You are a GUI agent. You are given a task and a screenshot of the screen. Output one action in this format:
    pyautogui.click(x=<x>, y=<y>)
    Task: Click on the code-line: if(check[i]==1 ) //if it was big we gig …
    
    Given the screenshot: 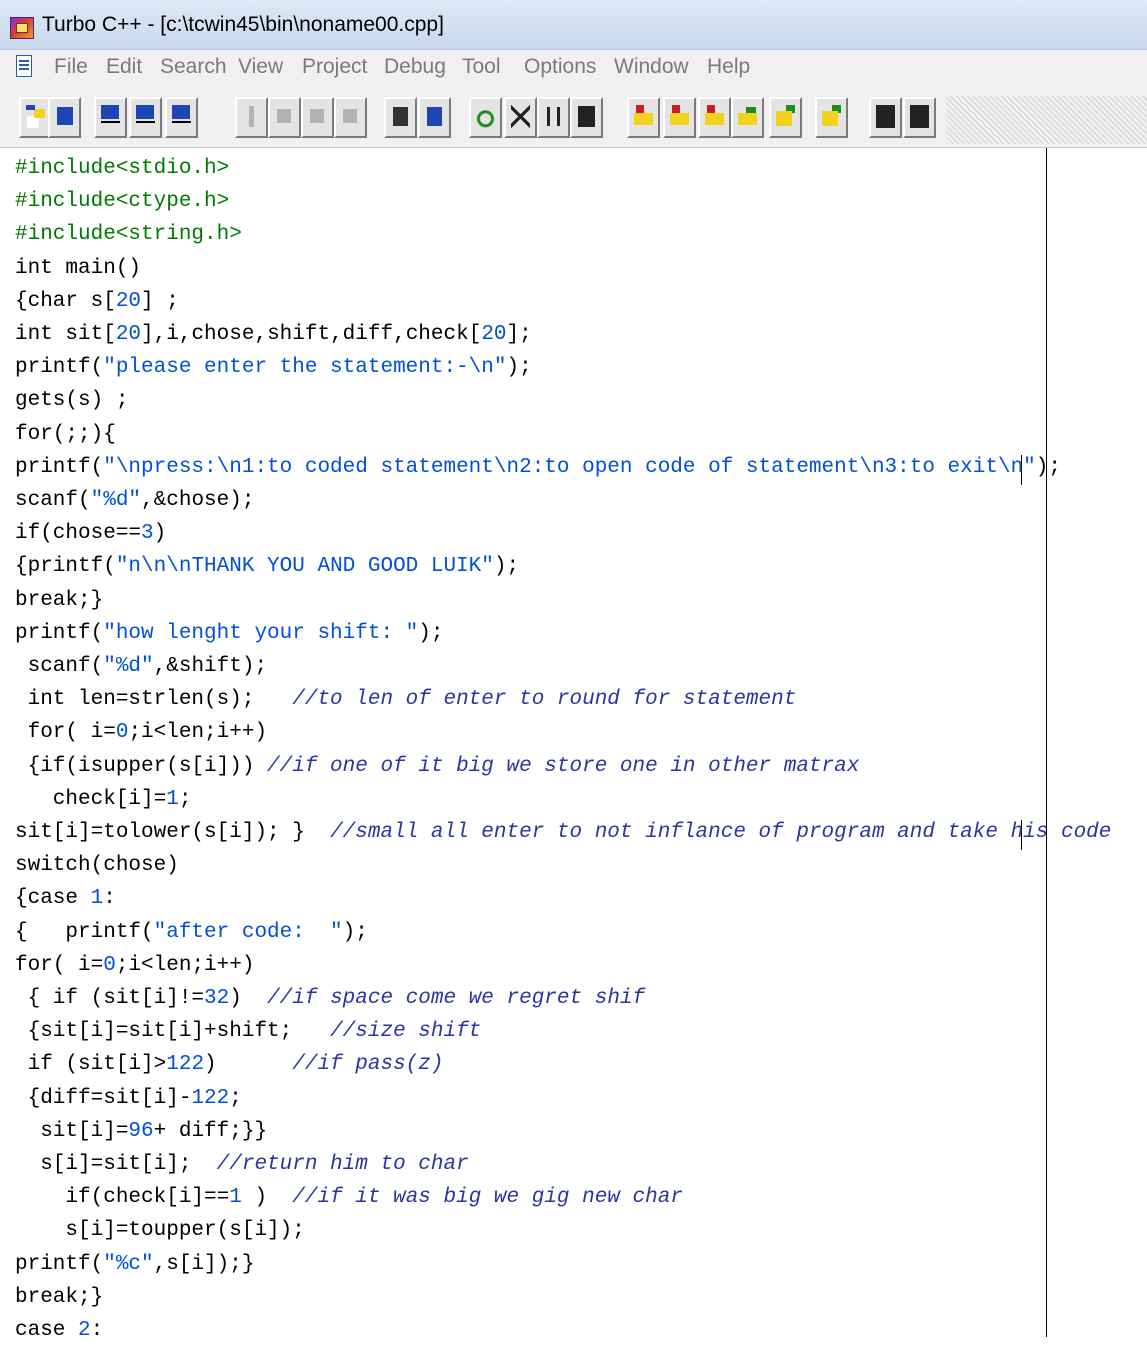 What is the action you would take?
    pyautogui.click(x=349, y=1197)
    